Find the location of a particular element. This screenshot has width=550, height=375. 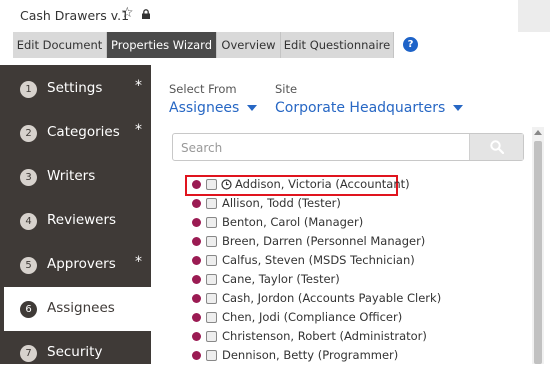

title-bar: Cash Drawers v.1 ☆ is located at coordinates (275, 16).